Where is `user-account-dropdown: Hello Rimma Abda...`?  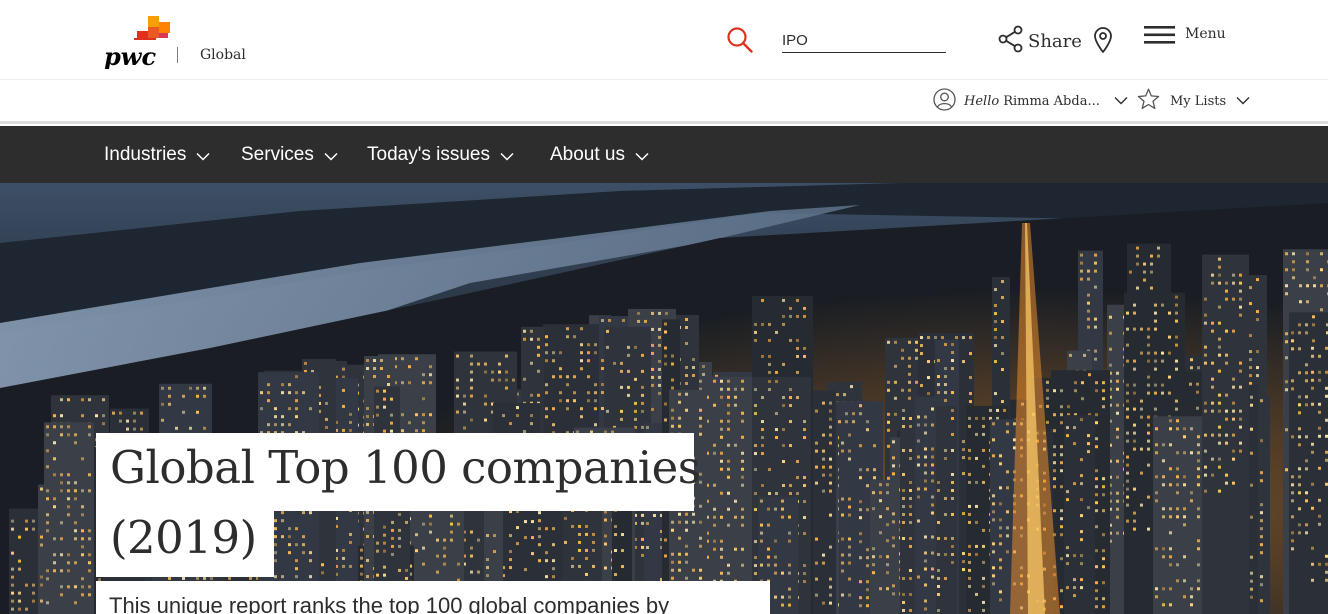
user-account-dropdown: Hello Rimma Abda... is located at coordinates (1030, 100).